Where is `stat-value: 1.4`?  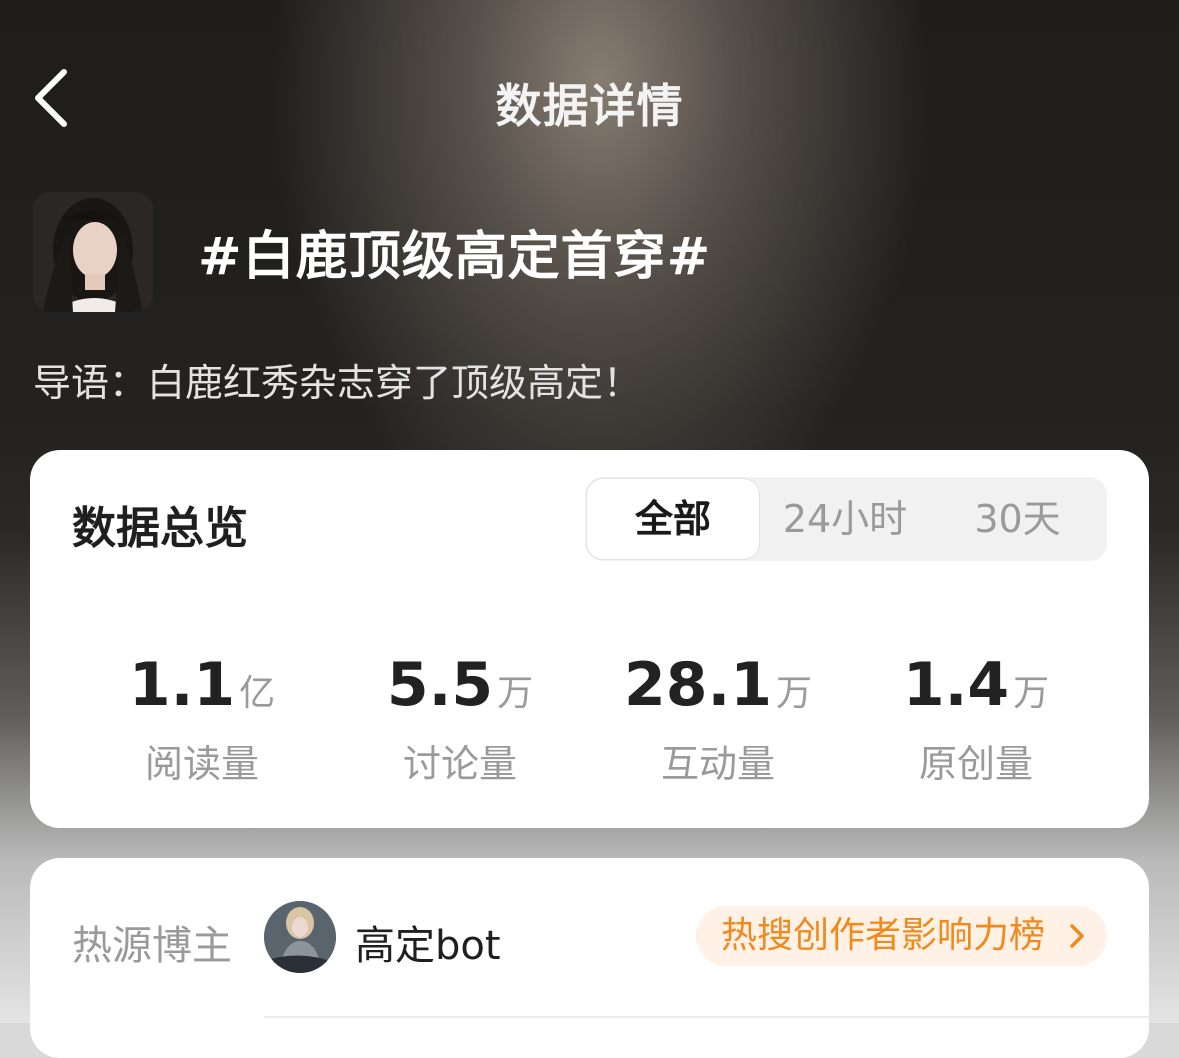
stat-value: 1.4 is located at coordinates (956, 685).